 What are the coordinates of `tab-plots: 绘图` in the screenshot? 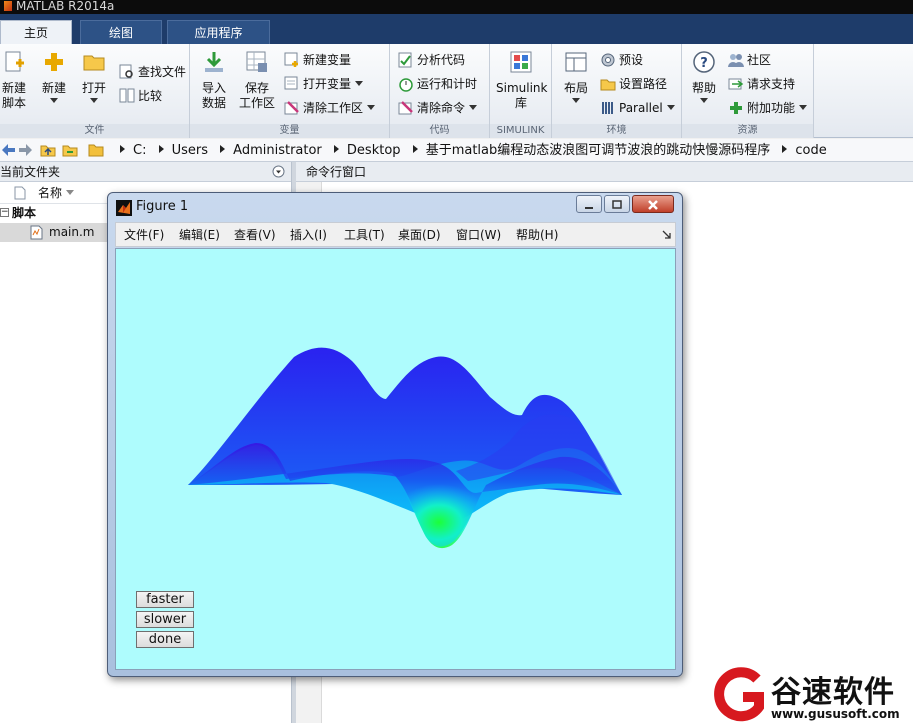 It's located at (121, 32).